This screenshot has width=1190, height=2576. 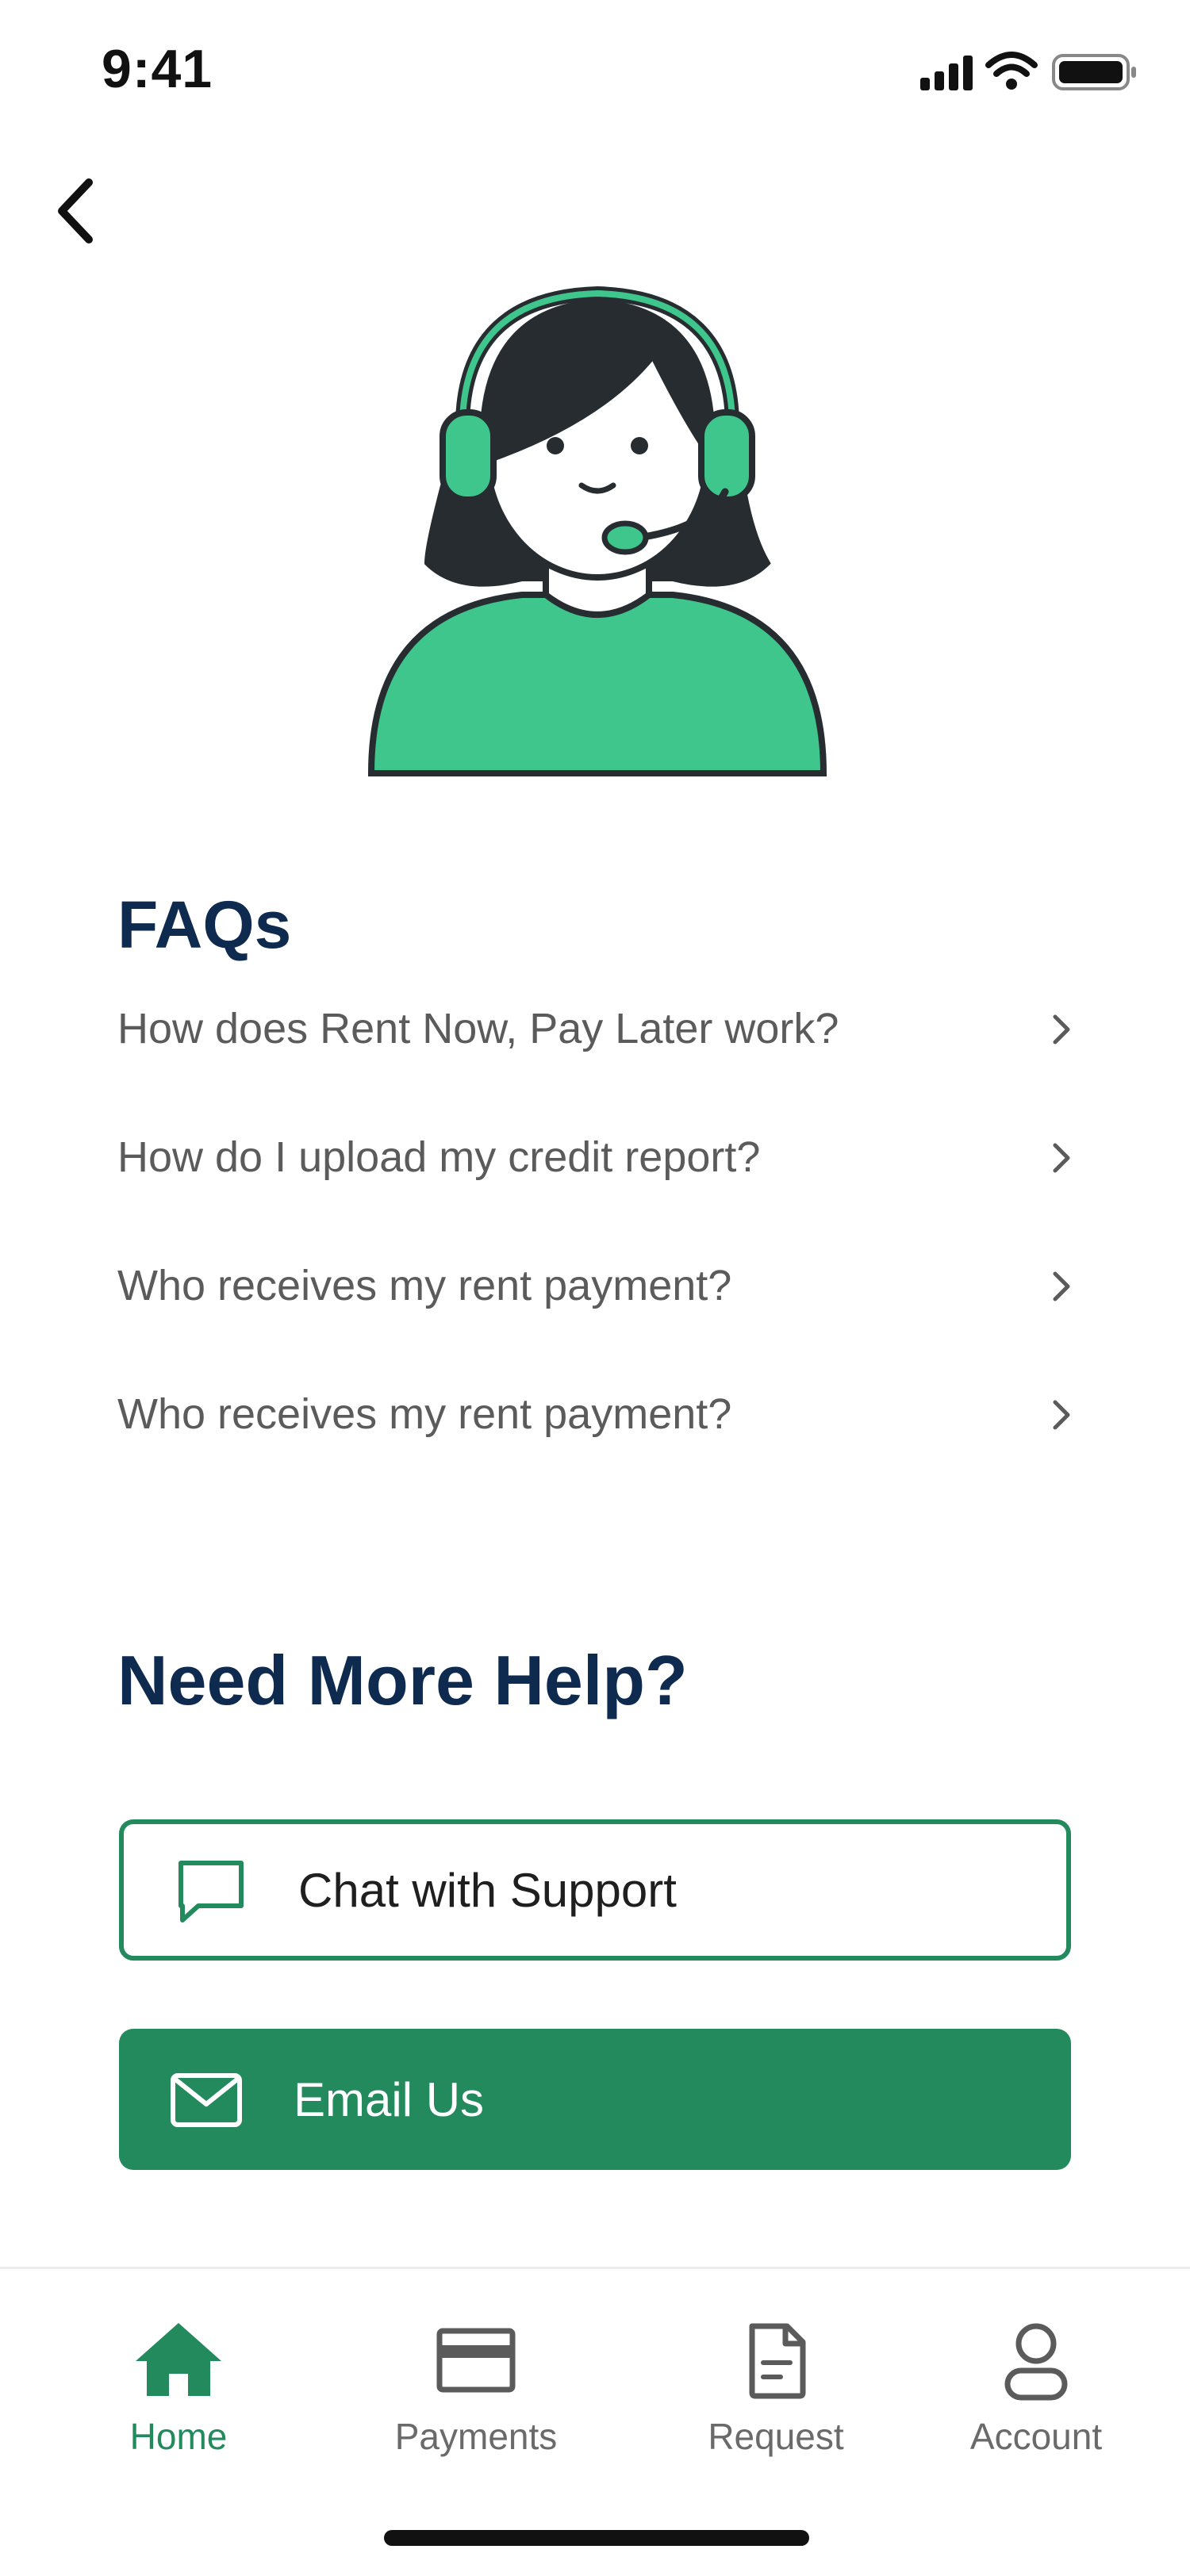 What do you see at coordinates (476, 2361) in the screenshot?
I see `credit-card-icon` at bounding box center [476, 2361].